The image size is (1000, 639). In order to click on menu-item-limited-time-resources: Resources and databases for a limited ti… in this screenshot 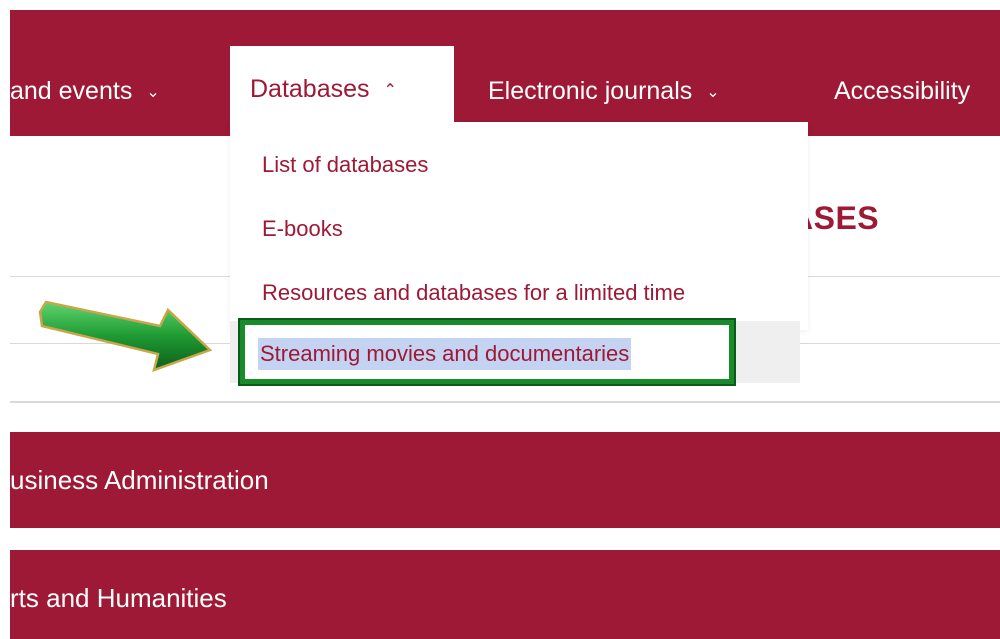, I will do `click(473, 293)`.